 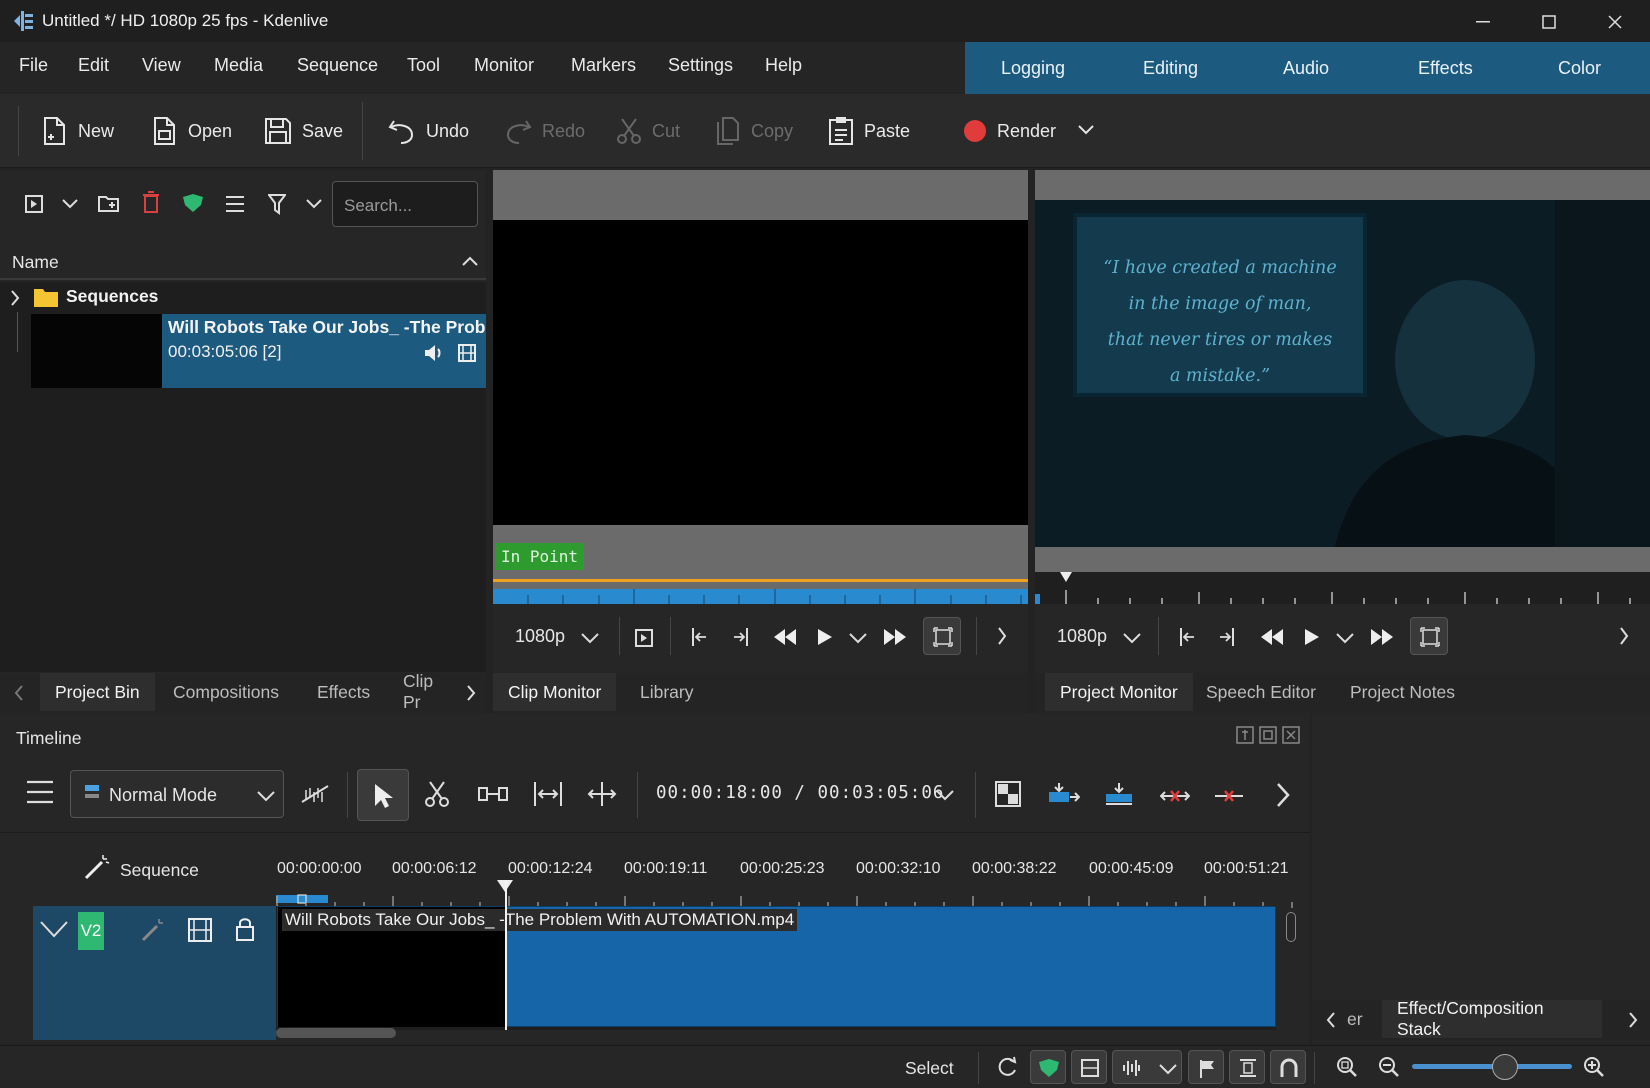 What do you see at coordinates (783, 65) in the screenshot?
I see `menu-help: Help` at bounding box center [783, 65].